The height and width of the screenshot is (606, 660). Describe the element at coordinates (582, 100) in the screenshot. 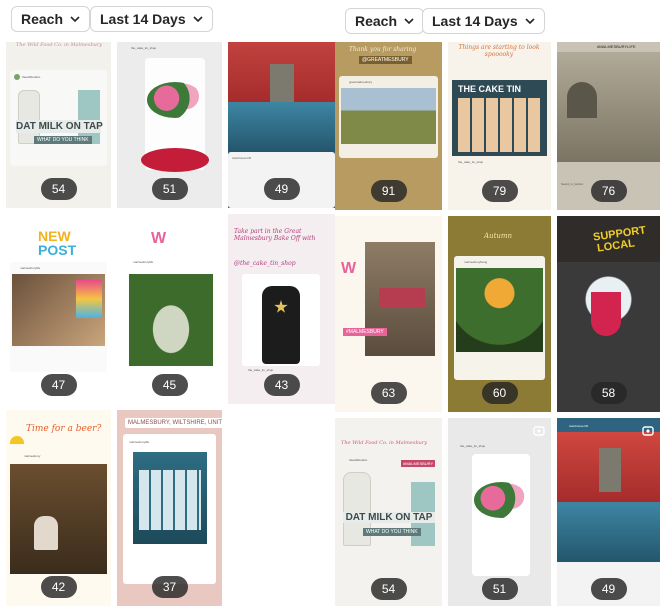

I see `abbey-arch-image` at that location.